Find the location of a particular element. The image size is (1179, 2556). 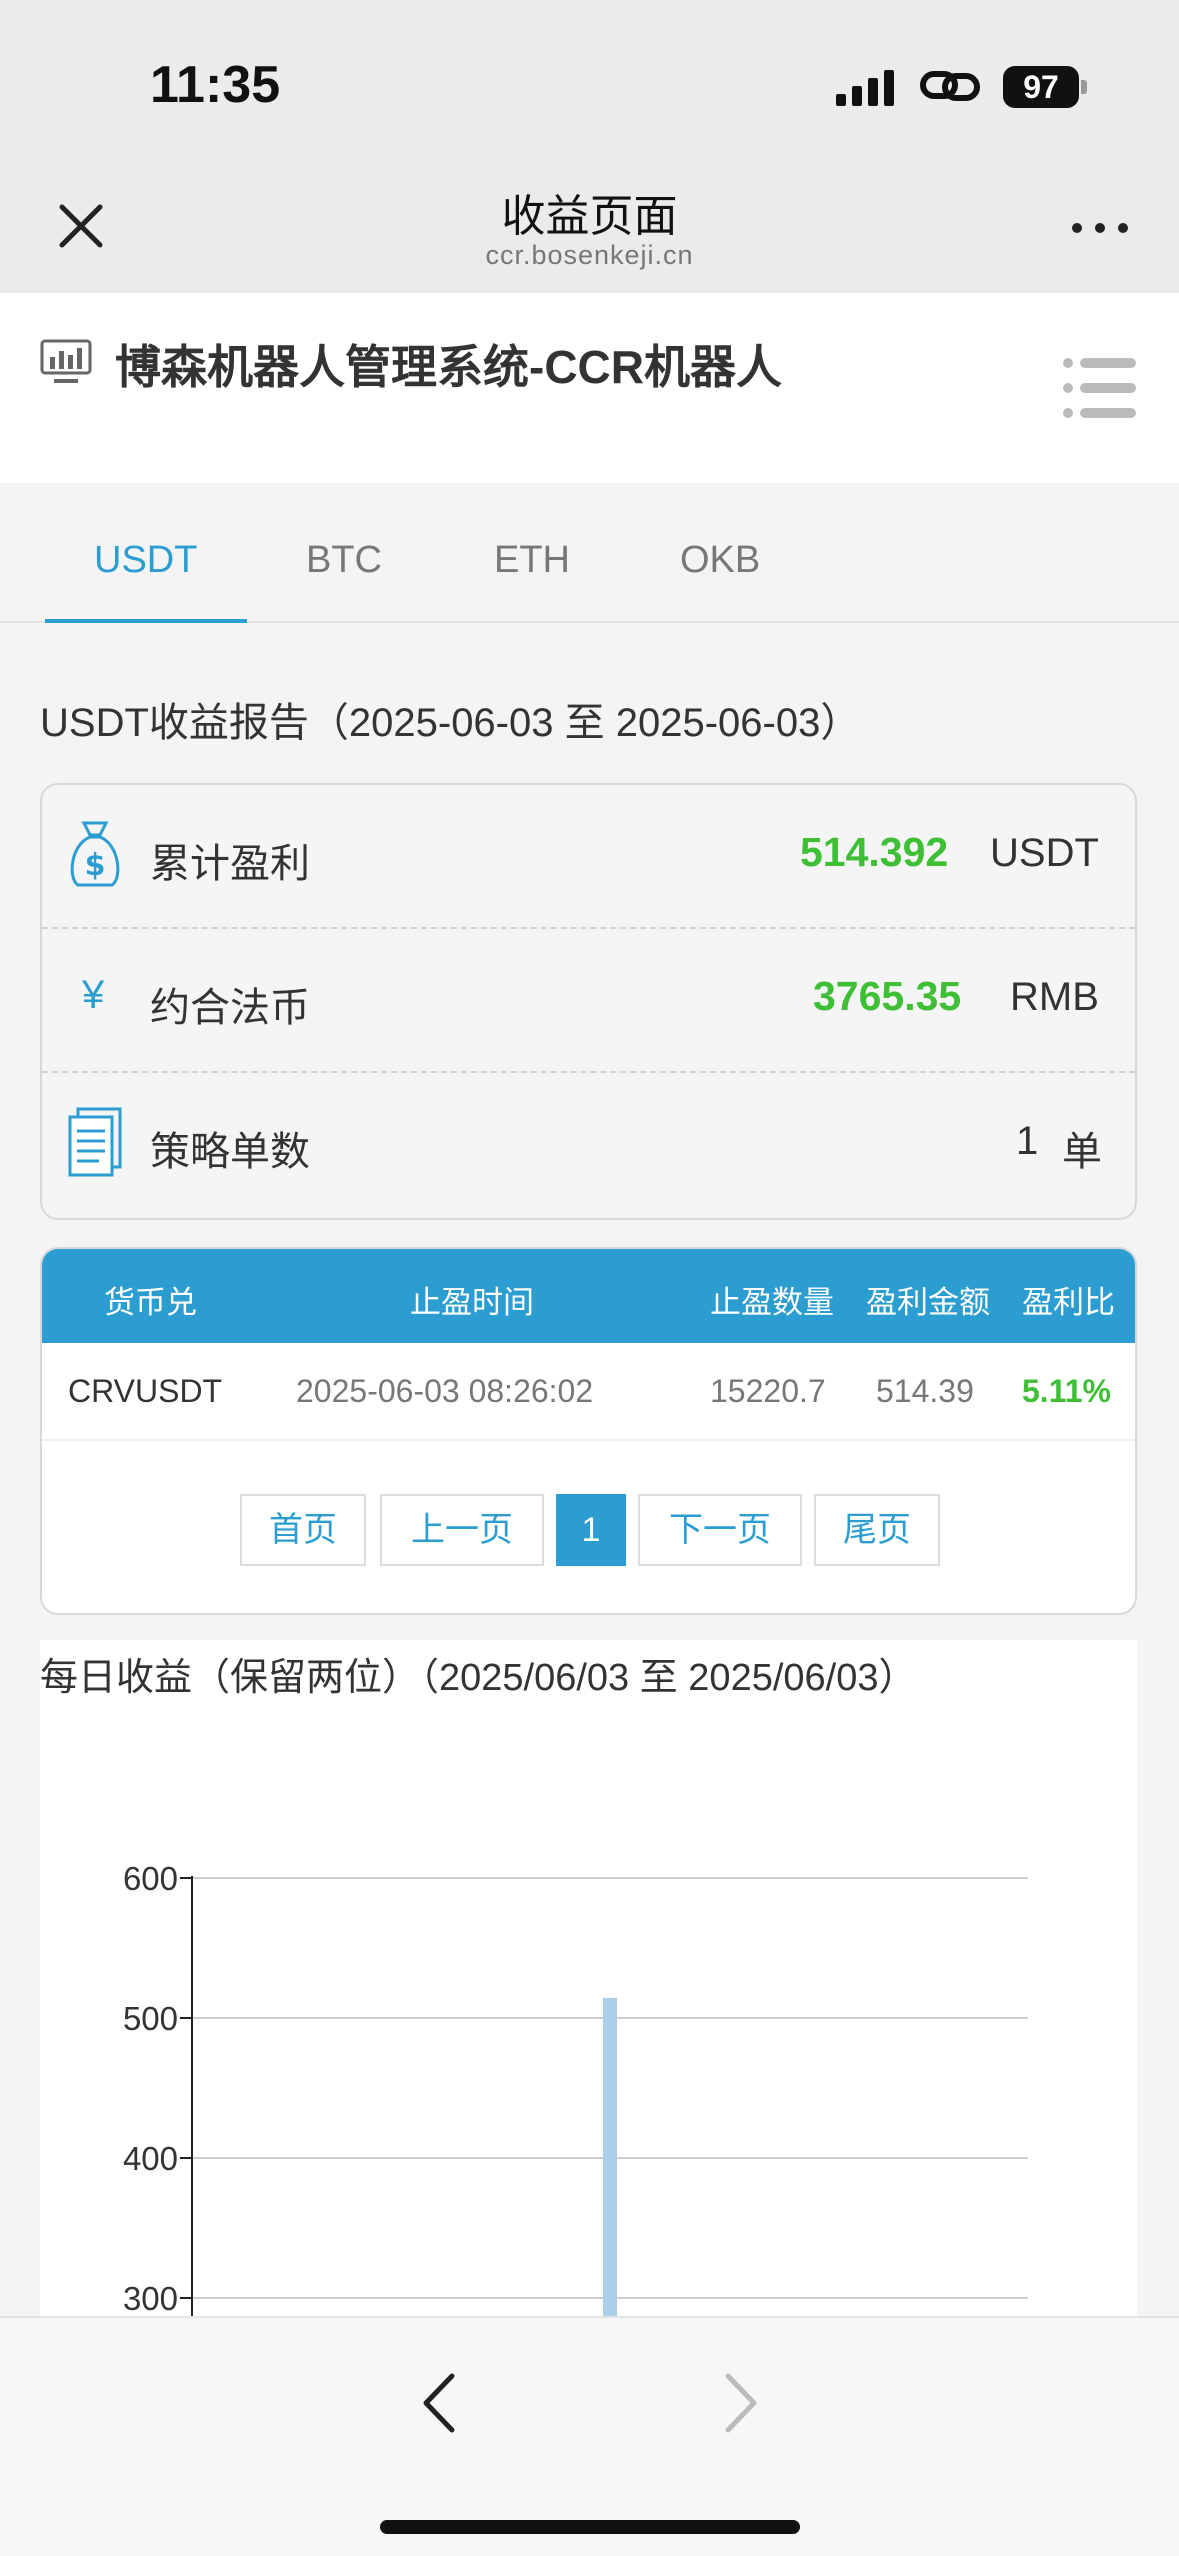

y-tick-label: 600 is located at coordinates (150, 1878).